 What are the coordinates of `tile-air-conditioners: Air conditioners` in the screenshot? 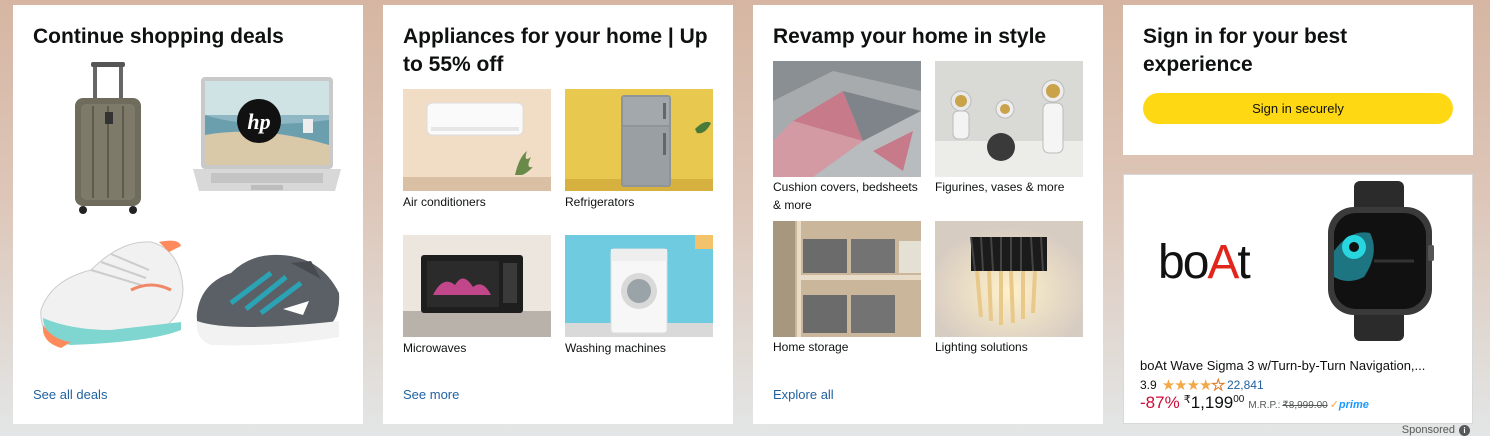 It's located at (477, 154).